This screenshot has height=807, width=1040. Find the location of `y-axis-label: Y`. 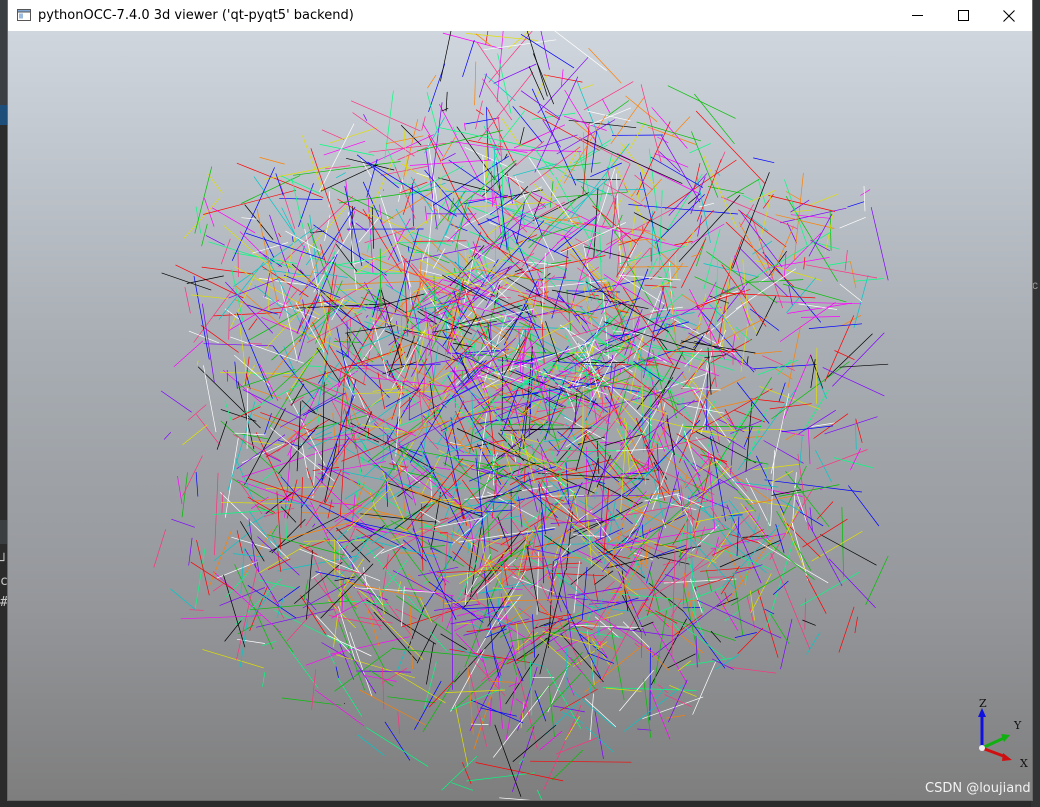

y-axis-label: Y is located at coordinates (1017, 725).